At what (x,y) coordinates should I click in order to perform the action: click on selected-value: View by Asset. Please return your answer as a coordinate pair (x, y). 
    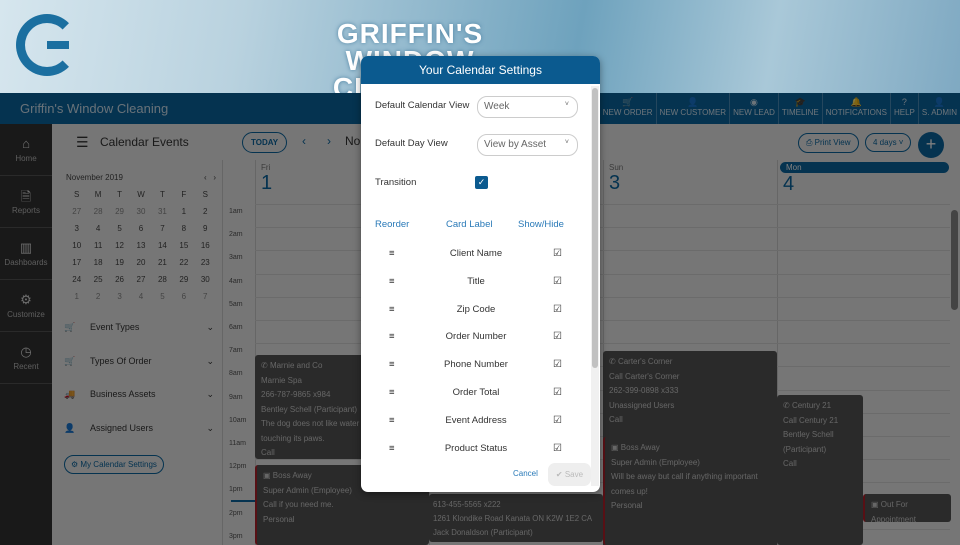
    Looking at the image, I should click on (515, 144).